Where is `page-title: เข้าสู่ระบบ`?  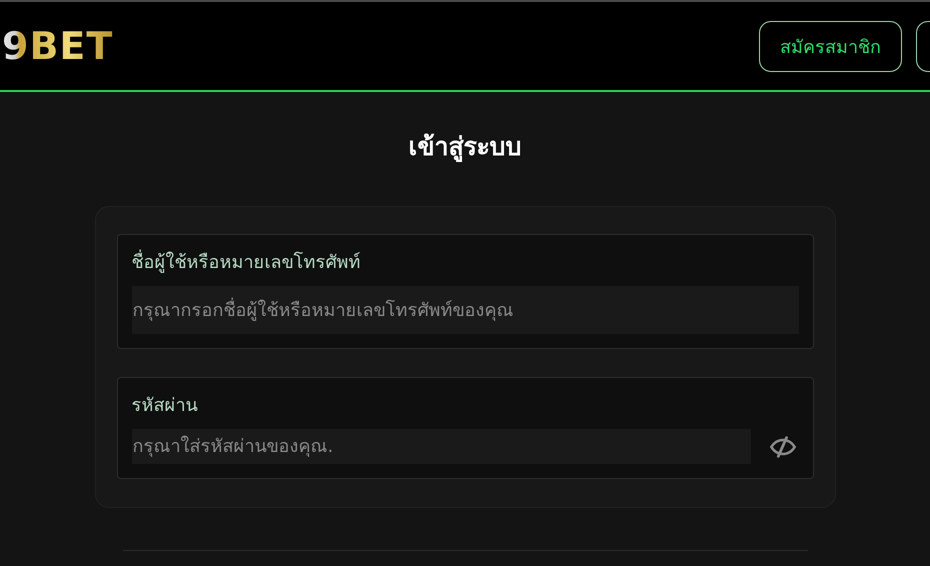
page-title: เข้าสู่ระบบ is located at coordinates (465, 147).